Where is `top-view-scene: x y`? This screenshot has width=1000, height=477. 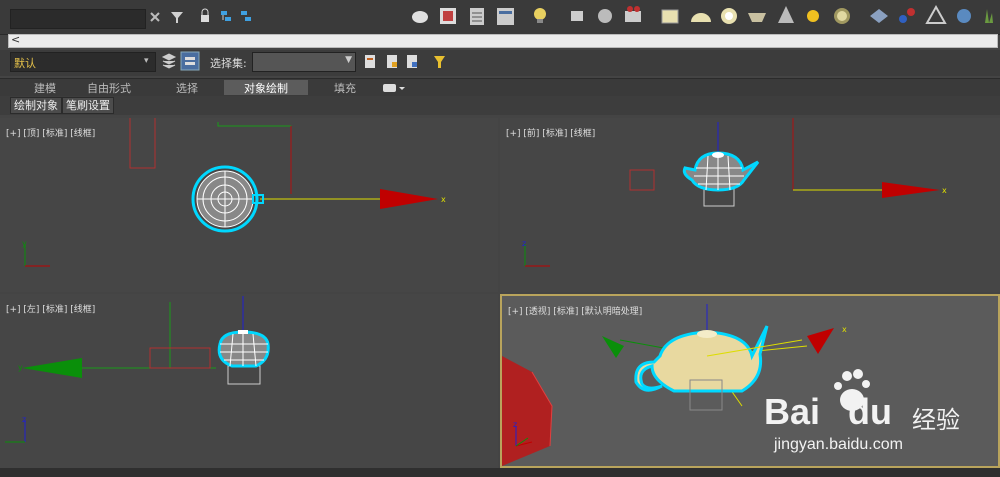
top-view-scene: x y is located at coordinates (234, 192).